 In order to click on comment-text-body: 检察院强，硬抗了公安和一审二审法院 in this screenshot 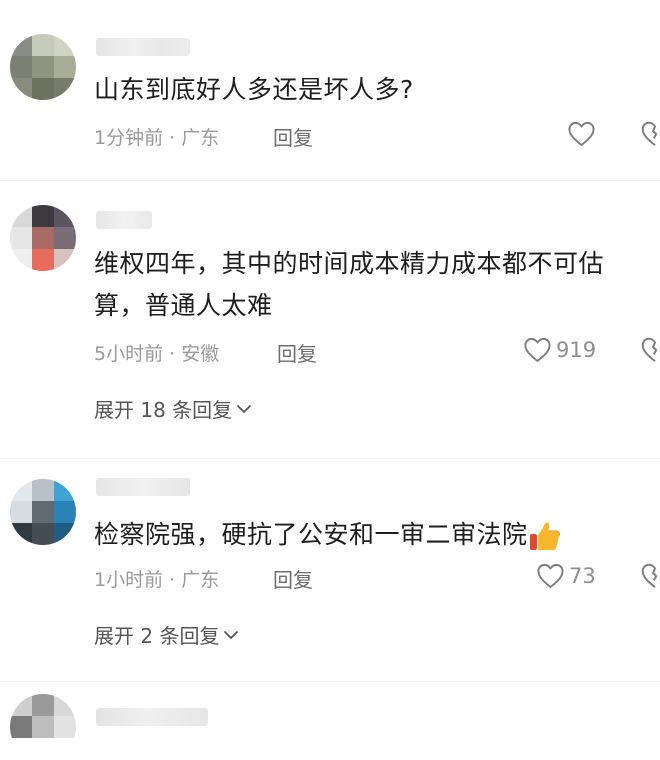, I will do `click(311, 534)`.